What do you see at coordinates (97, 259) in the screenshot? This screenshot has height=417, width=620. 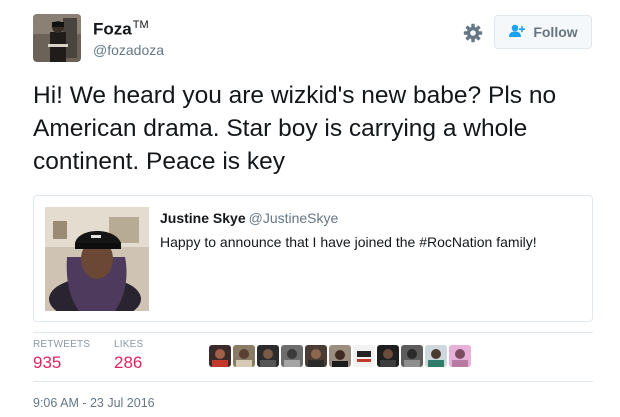 I see `quoted-tweet-image` at bounding box center [97, 259].